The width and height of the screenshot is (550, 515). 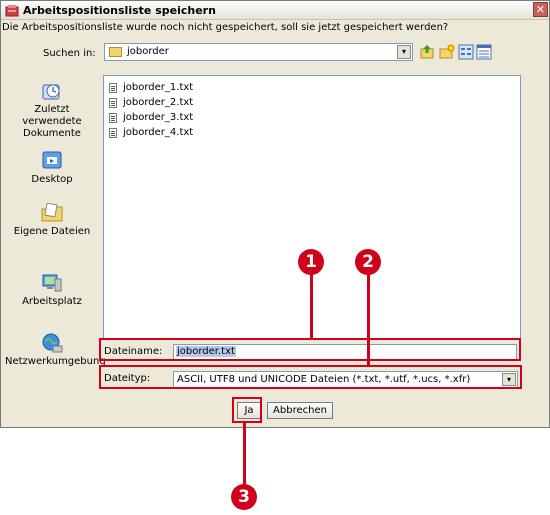 I want to click on title-bar: Arbeitspositionsliste speichern ✕, so click(x=275, y=10).